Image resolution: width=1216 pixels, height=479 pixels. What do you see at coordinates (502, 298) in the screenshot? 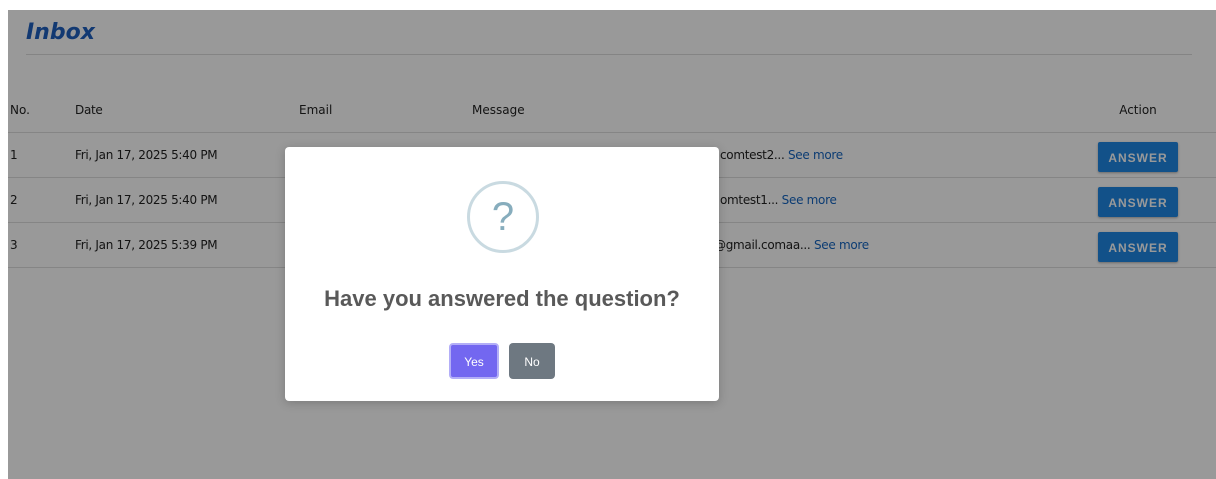
I see `dialog-title: Have you answered the question?` at bounding box center [502, 298].